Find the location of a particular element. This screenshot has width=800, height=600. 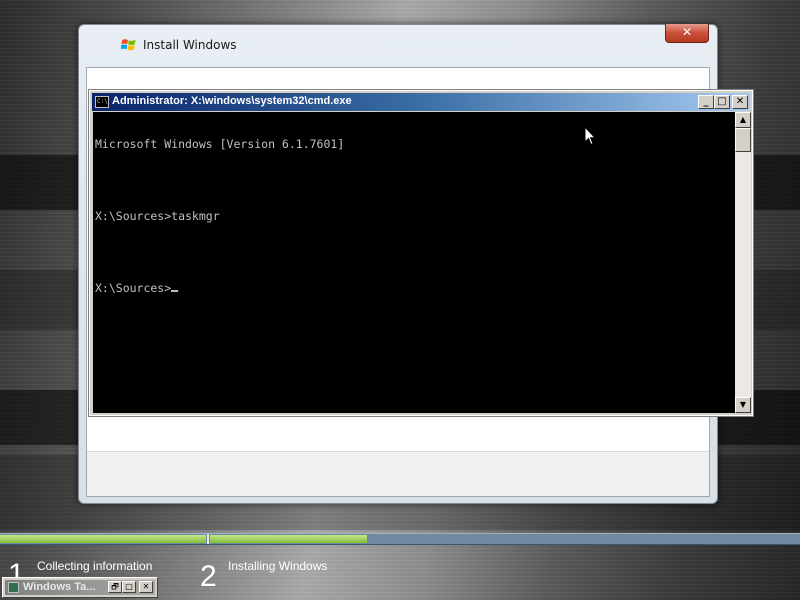

progress-segment-installing is located at coordinates (288, 539).